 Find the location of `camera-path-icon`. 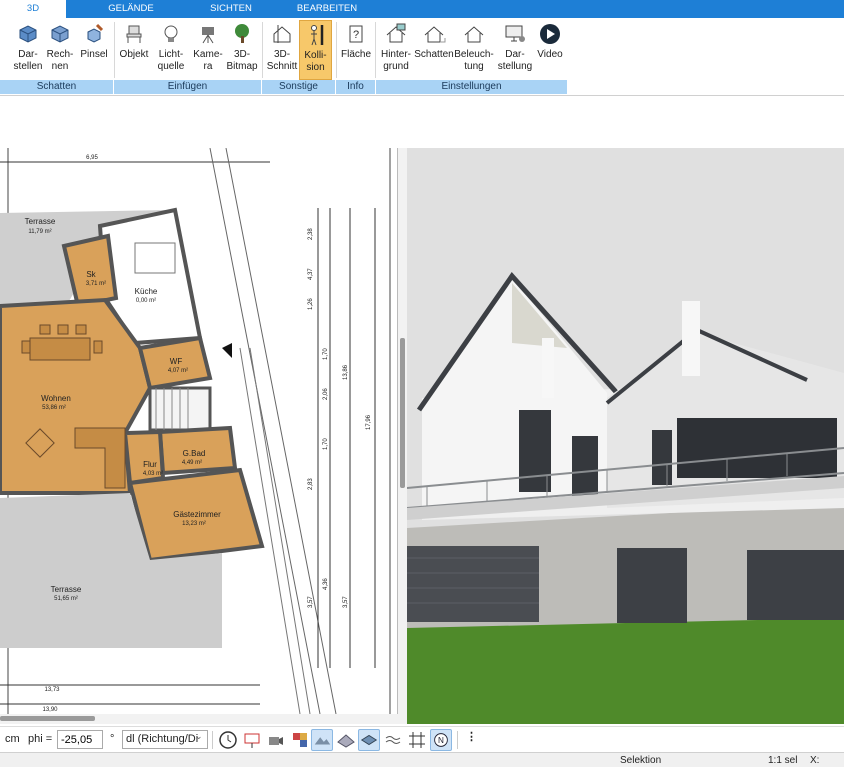

camera-path-icon is located at coordinates (276, 740).